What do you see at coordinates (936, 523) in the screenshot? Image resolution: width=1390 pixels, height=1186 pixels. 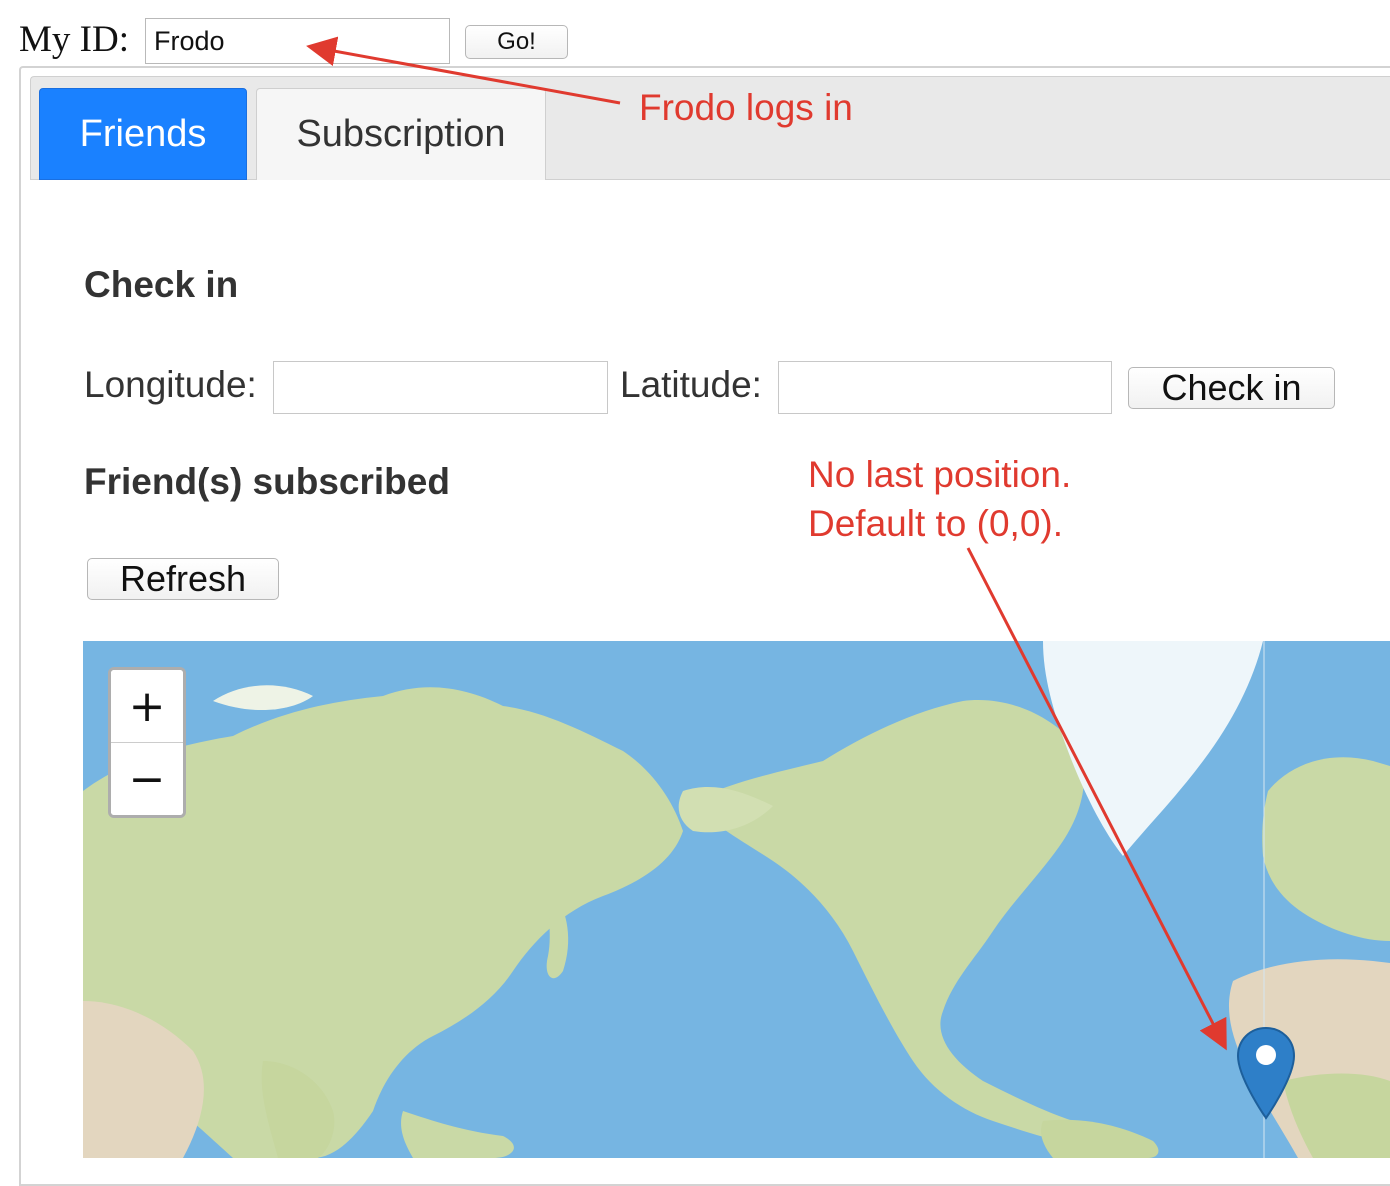 I see `annotation-default-note-line2: Default to (0,0).` at bounding box center [936, 523].